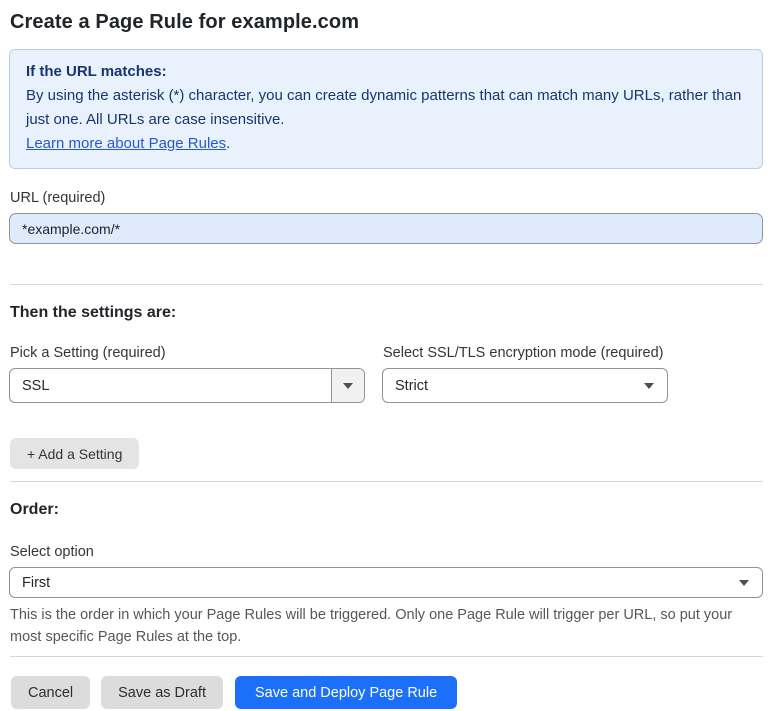 The image size is (772, 711). What do you see at coordinates (228, 143) in the screenshot?
I see `link-suffix: .` at bounding box center [228, 143].